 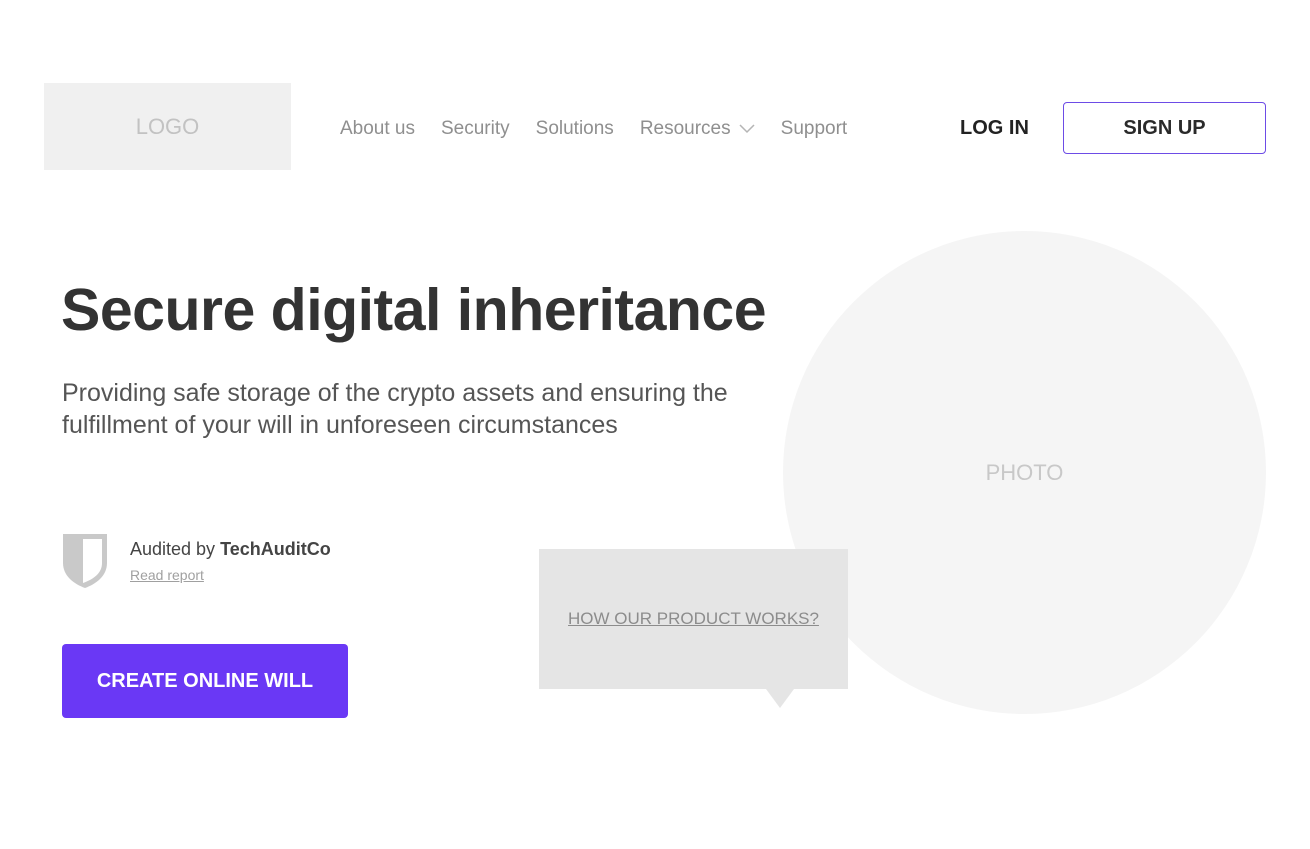 What do you see at coordinates (175, 549) in the screenshot?
I see `audited-by-prefix: Audited by` at bounding box center [175, 549].